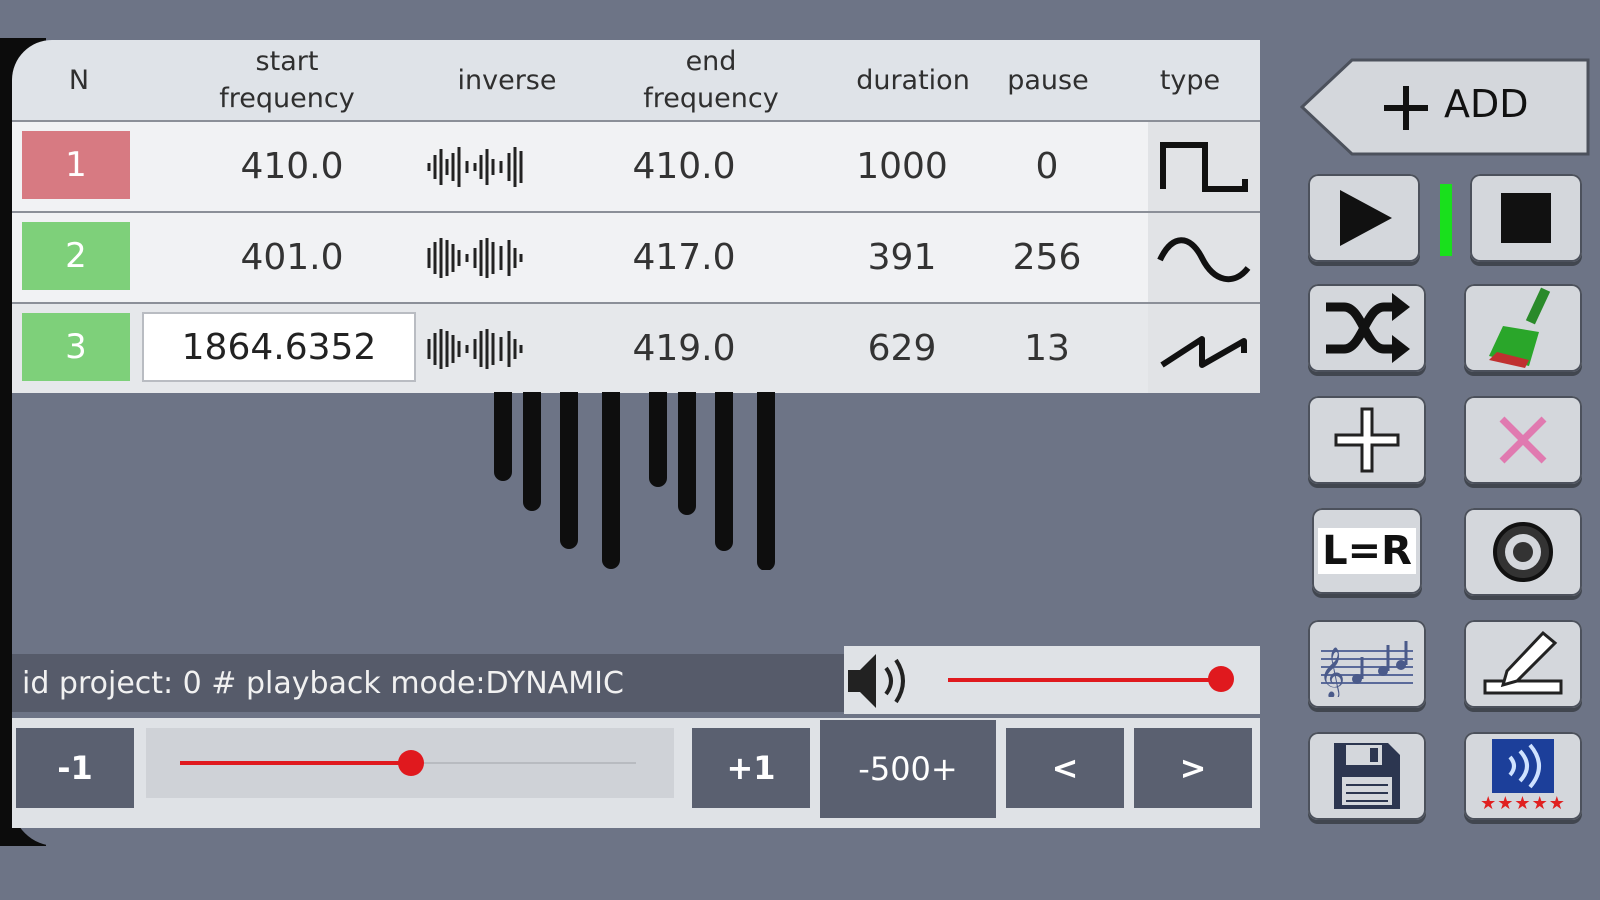 Image resolution: width=1600 pixels, height=900 pixels. I want to click on row-number-badge: 2, so click(76, 256).